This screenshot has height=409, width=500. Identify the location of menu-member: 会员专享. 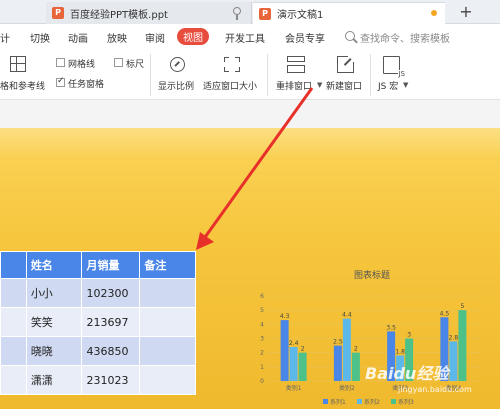
(305, 37).